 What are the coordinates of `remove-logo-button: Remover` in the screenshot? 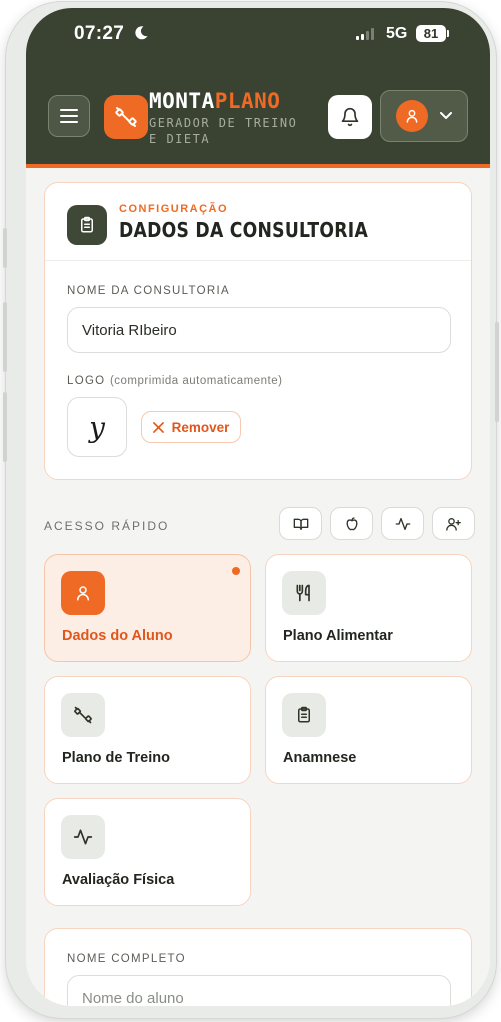 It's located at (191, 427).